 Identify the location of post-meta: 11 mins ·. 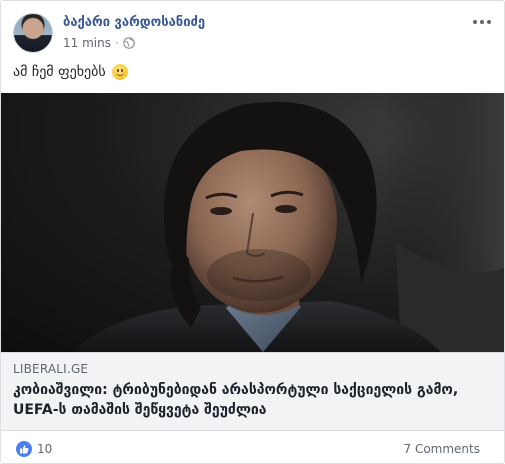
(99, 43).